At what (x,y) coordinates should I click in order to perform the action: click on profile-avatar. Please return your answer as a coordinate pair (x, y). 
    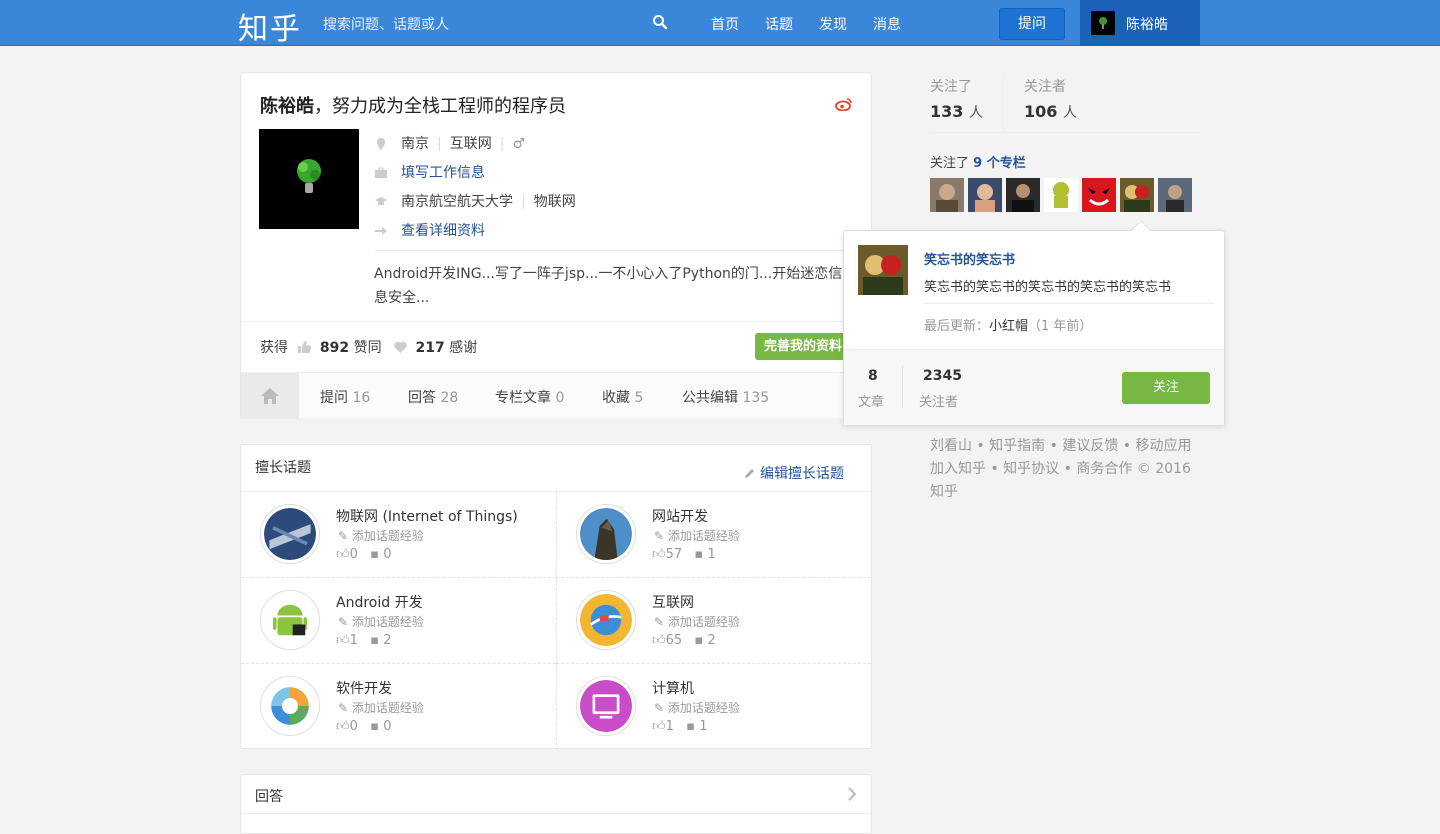
    Looking at the image, I should click on (309, 179).